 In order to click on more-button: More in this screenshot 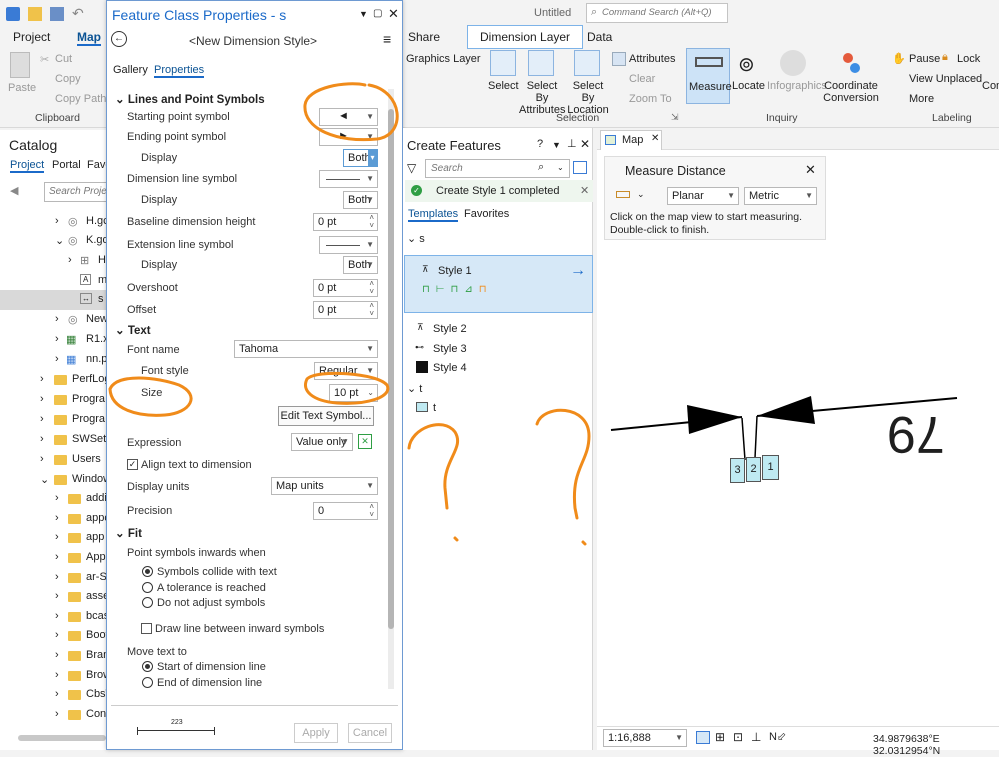, I will do `click(921, 99)`.